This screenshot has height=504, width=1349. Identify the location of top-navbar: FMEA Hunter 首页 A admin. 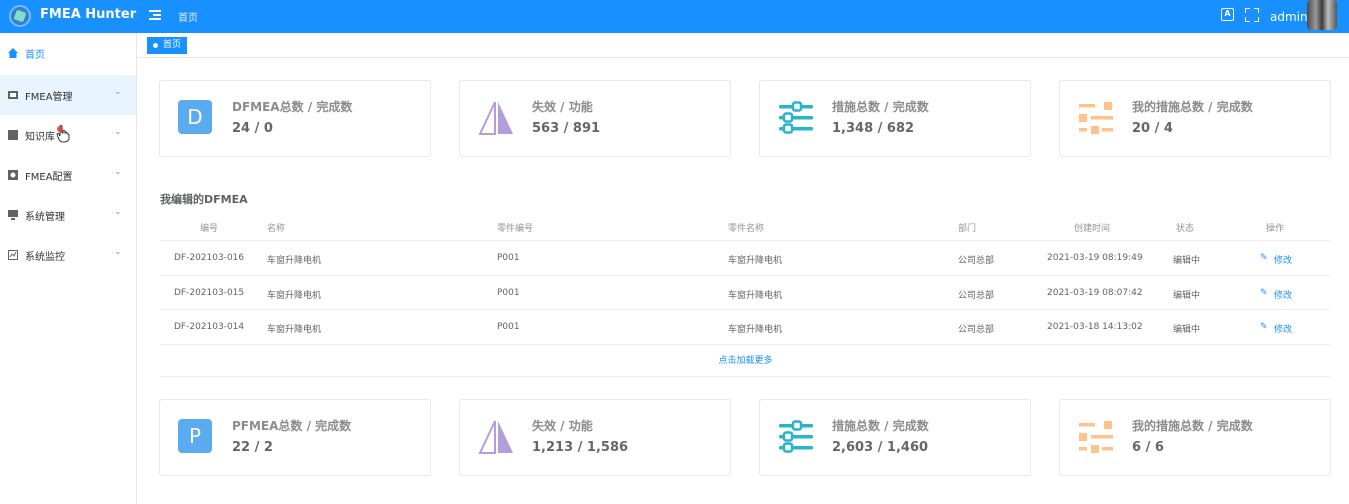
(674, 16).